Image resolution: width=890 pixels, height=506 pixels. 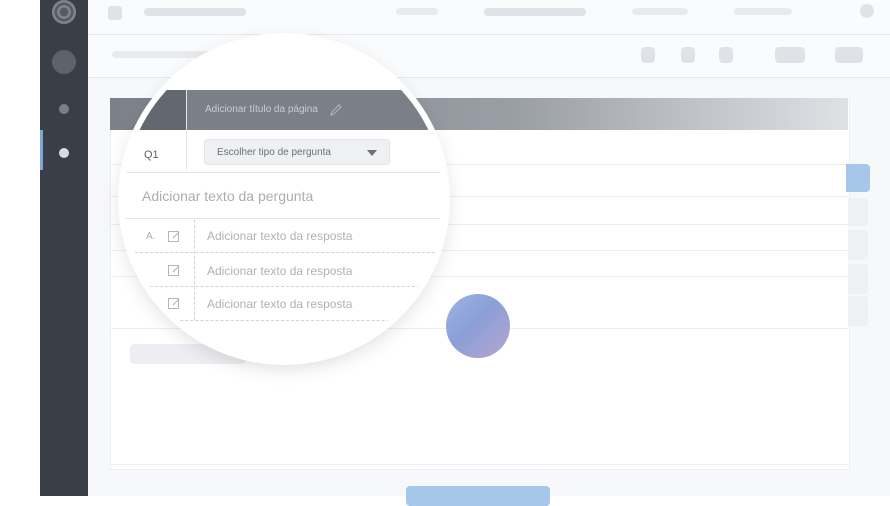 I want to click on sidebar-avatar, so click(x=64, y=62).